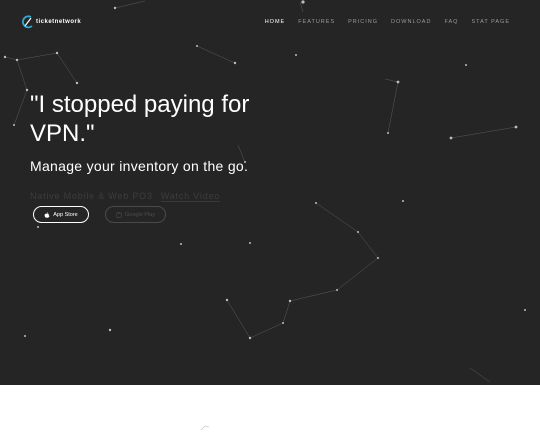 The image size is (540, 432). What do you see at coordinates (47, 214) in the screenshot?
I see `apple-icon` at bounding box center [47, 214].